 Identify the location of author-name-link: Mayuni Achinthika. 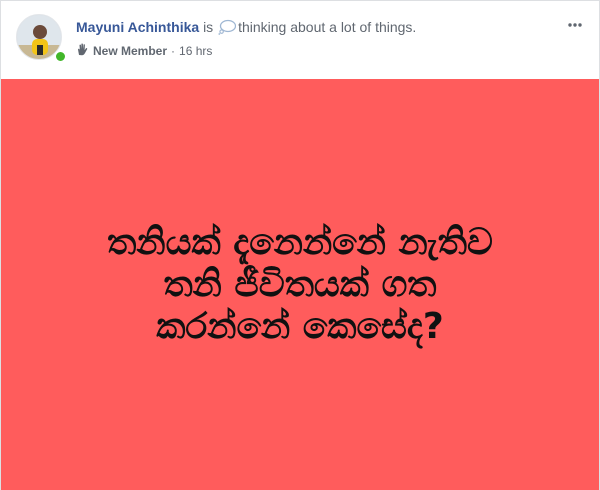
(137, 27).